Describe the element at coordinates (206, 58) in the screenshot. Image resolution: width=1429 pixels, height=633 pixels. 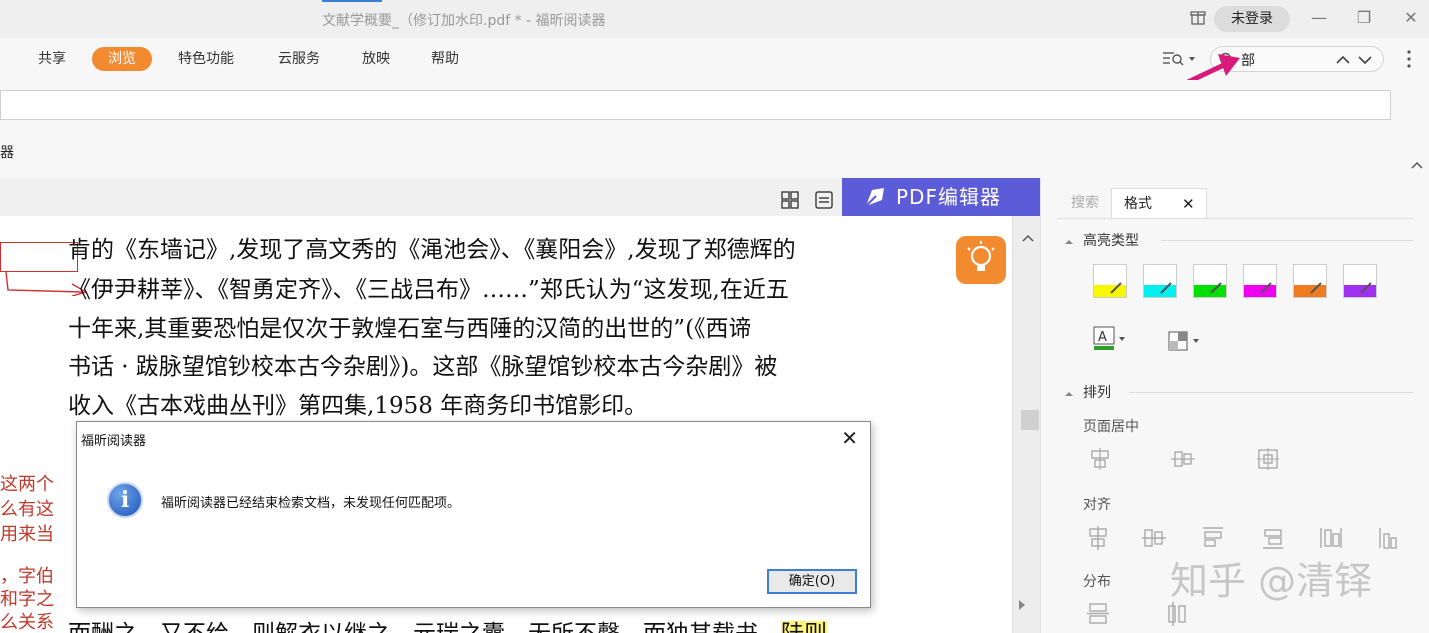
I see `menu-features: 特色功能` at that location.